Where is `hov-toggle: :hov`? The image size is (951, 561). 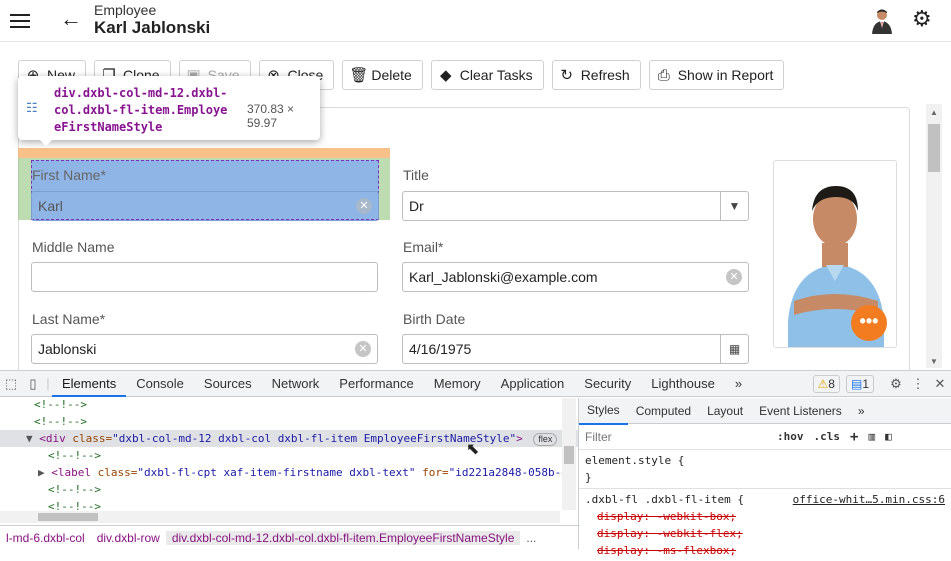 hov-toggle: :hov is located at coordinates (790, 436).